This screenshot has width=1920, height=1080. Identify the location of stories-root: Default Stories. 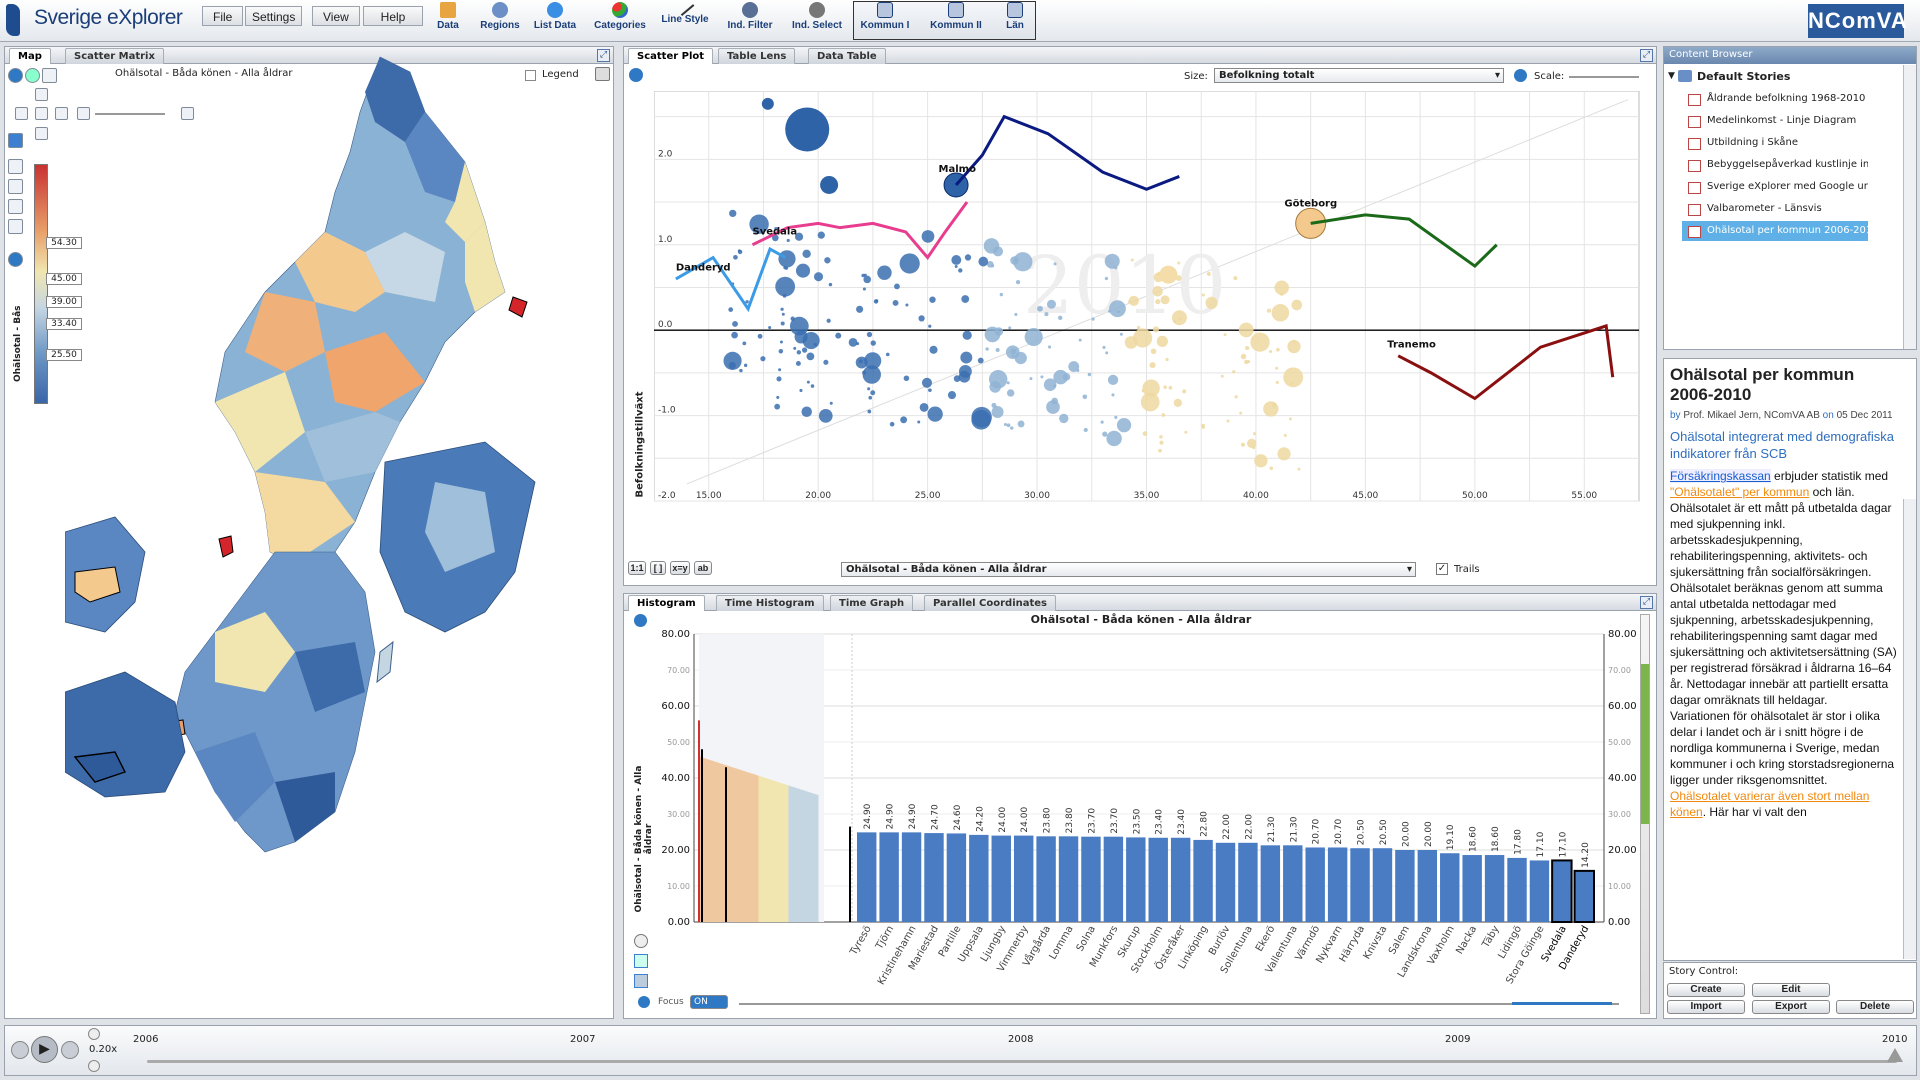
(1743, 76).